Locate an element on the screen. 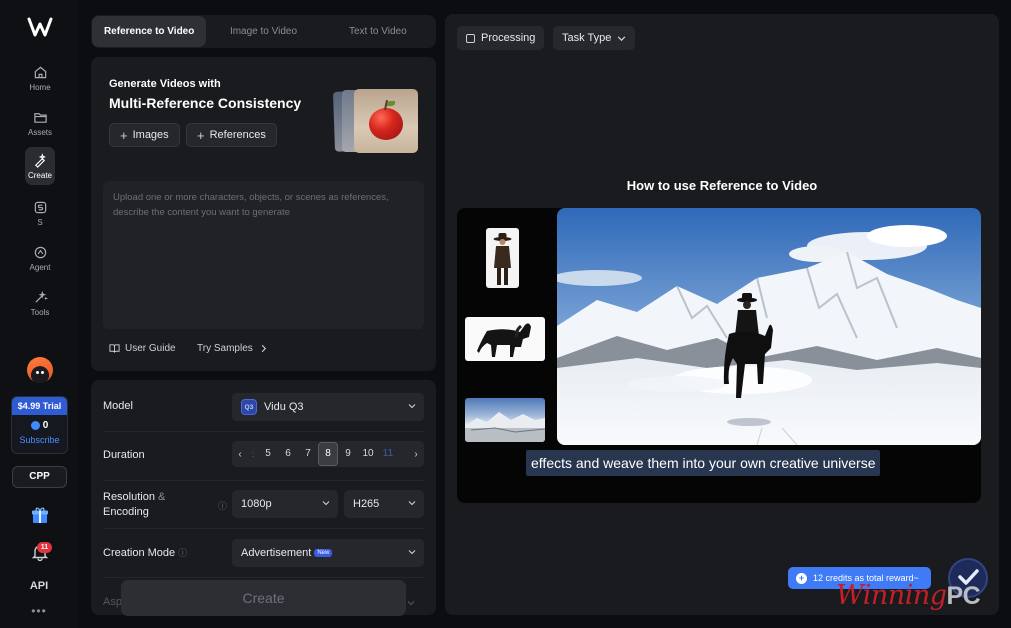  apple-image is located at coordinates (386, 121).